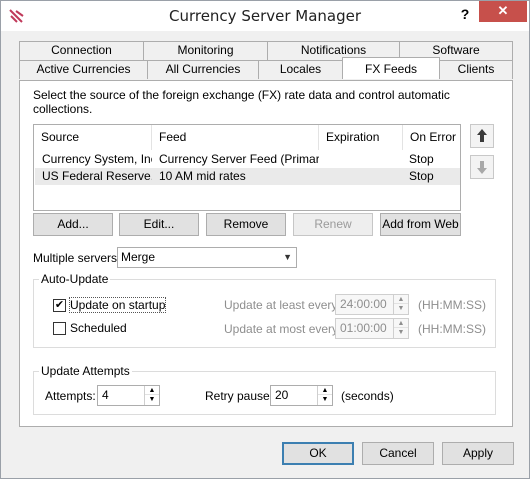 This screenshot has width=530, height=479. What do you see at coordinates (363, 328) in the screenshot?
I see `most-every-value: 01:00:00` at bounding box center [363, 328].